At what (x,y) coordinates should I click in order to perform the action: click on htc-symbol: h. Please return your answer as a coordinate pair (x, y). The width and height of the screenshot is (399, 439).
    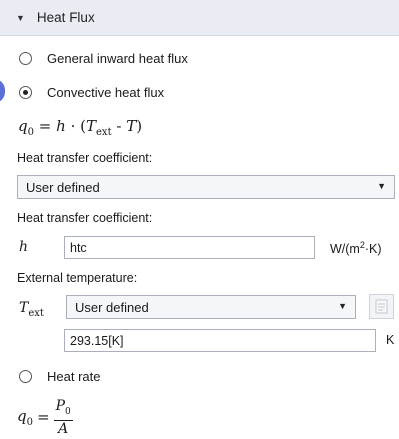
    Looking at the image, I should click on (24, 247).